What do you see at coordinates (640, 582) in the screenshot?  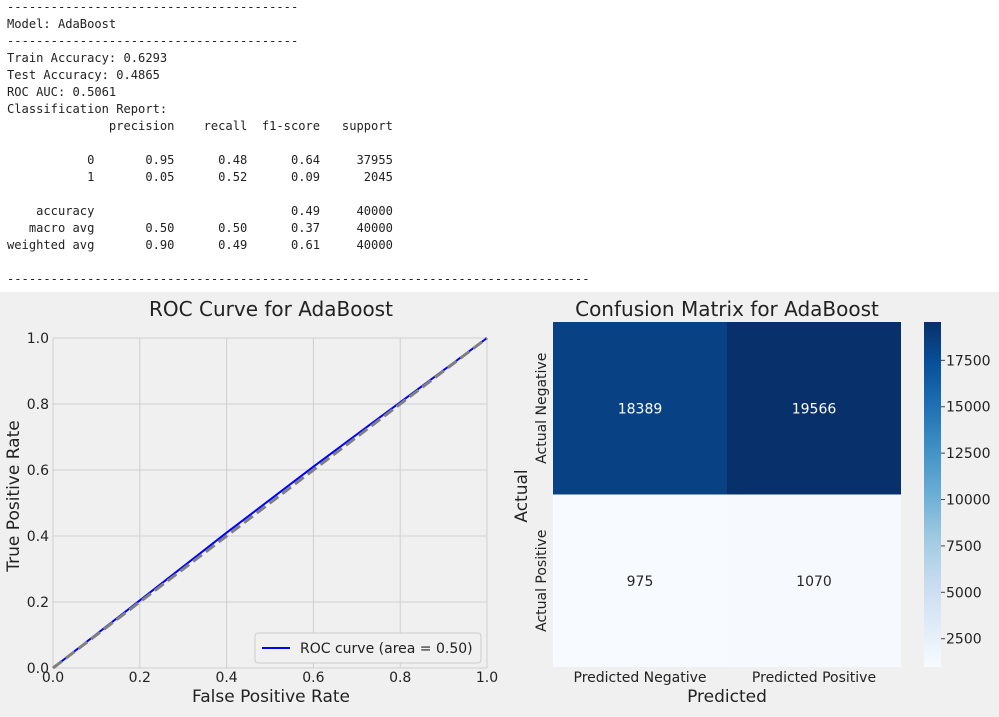 I see `cm-cell-value: 975` at bounding box center [640, 582].